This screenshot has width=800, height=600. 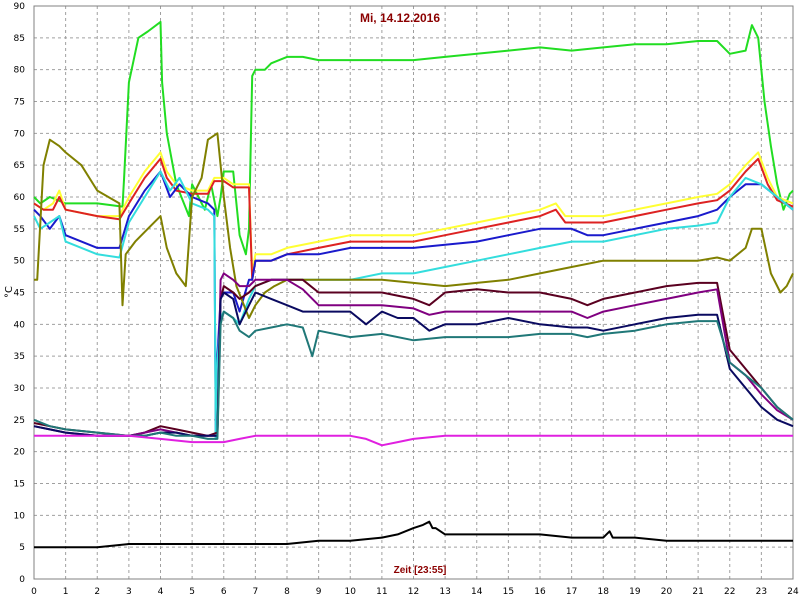 I want to click on y-tick-label: 30, so click(x=20, y=389).